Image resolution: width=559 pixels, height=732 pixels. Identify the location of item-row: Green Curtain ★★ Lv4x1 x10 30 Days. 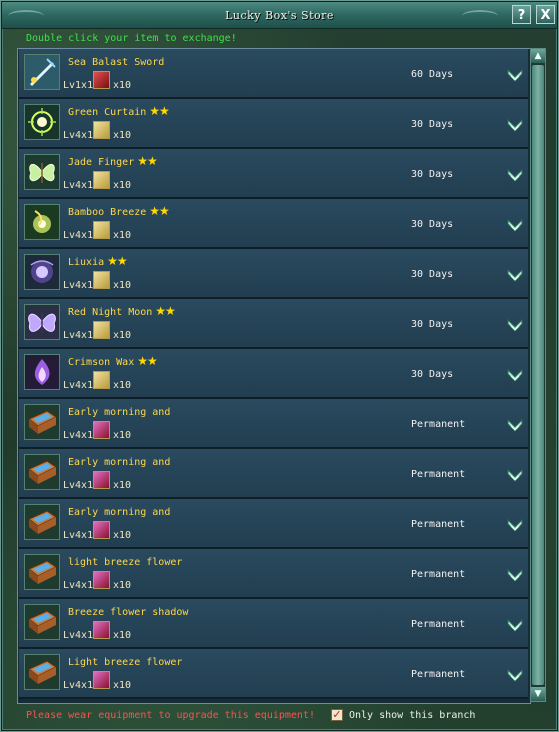
(273, 124).